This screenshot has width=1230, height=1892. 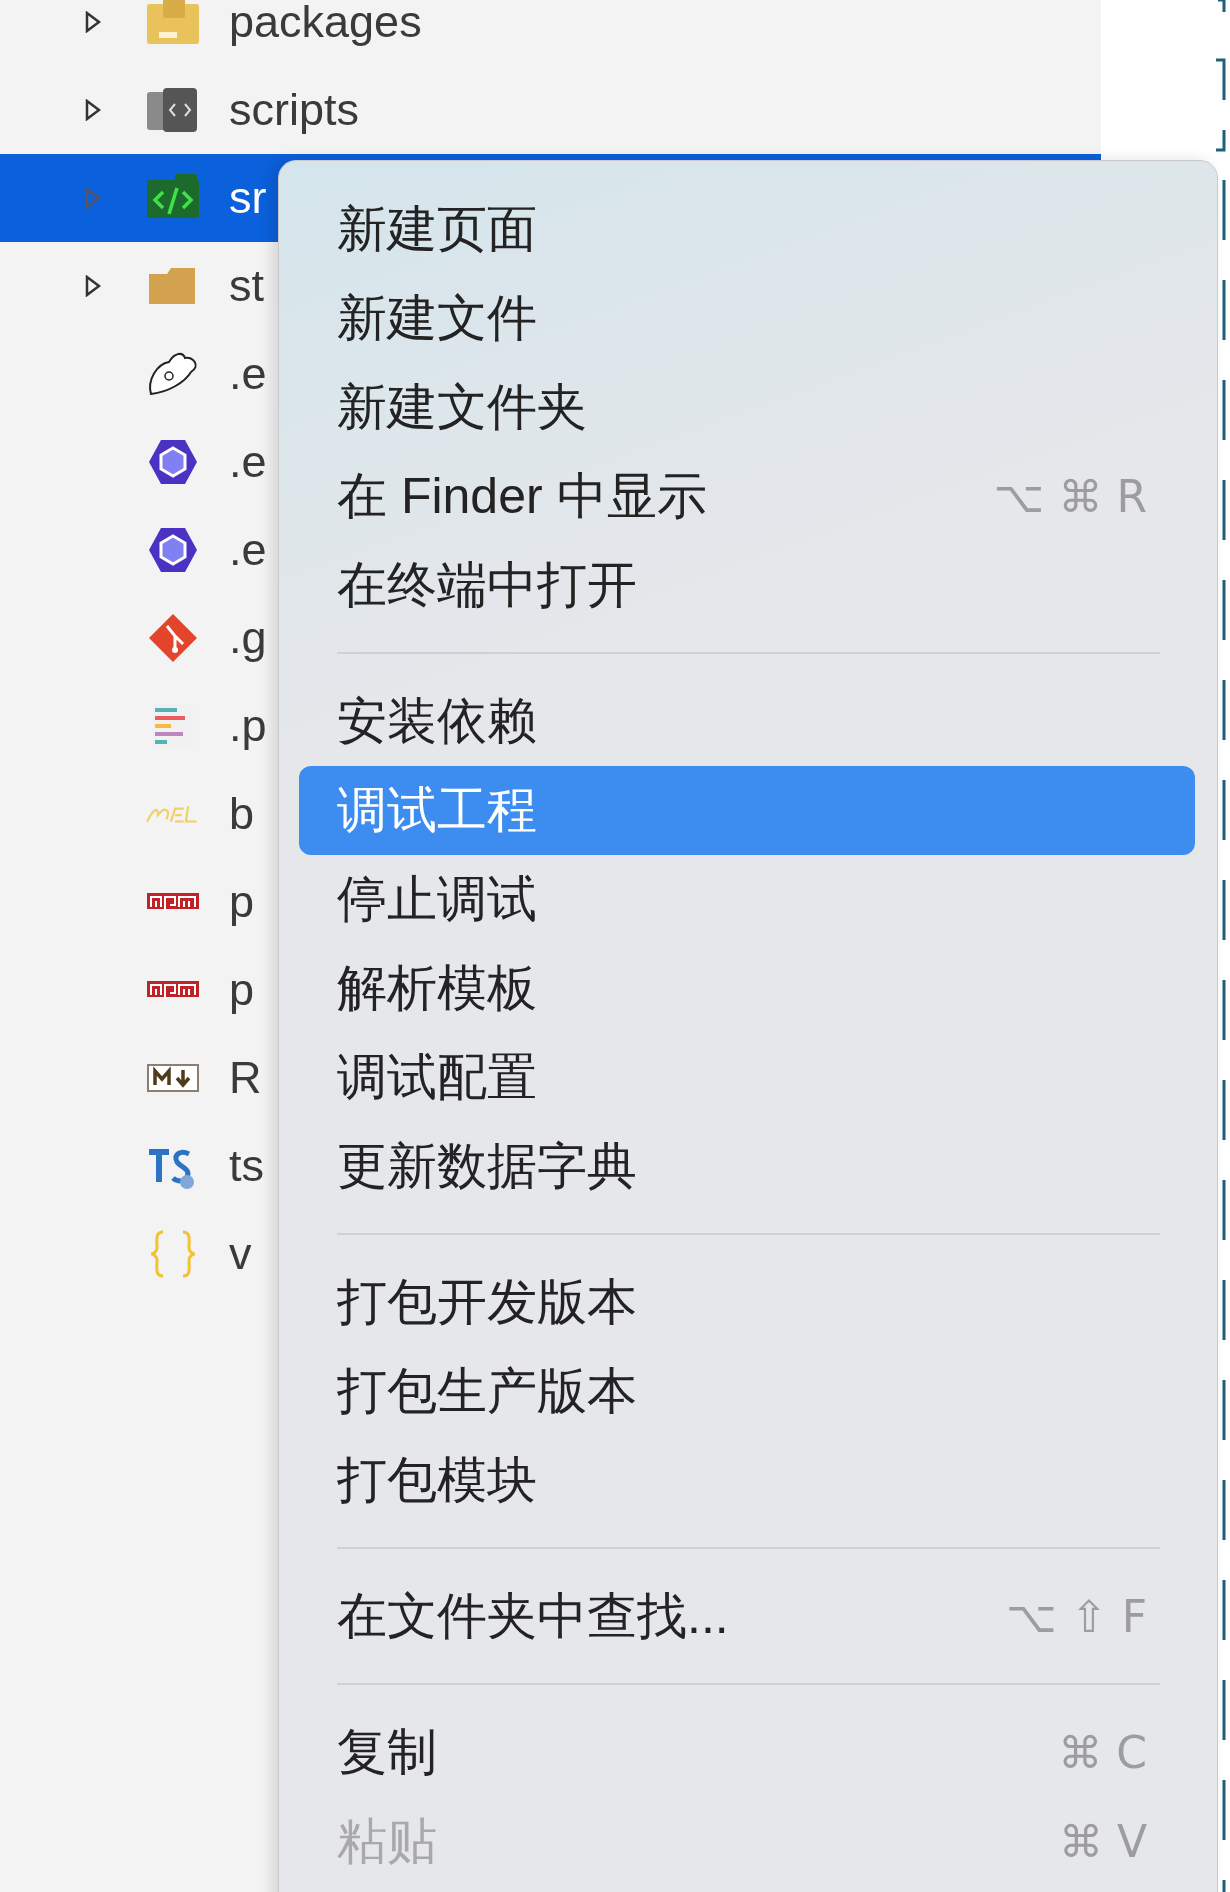 What do you see at coordinates (487, 1302) in the screenshot?
I see `menu-item-label: 打包开发版本` at bounding box center [487, 1302].